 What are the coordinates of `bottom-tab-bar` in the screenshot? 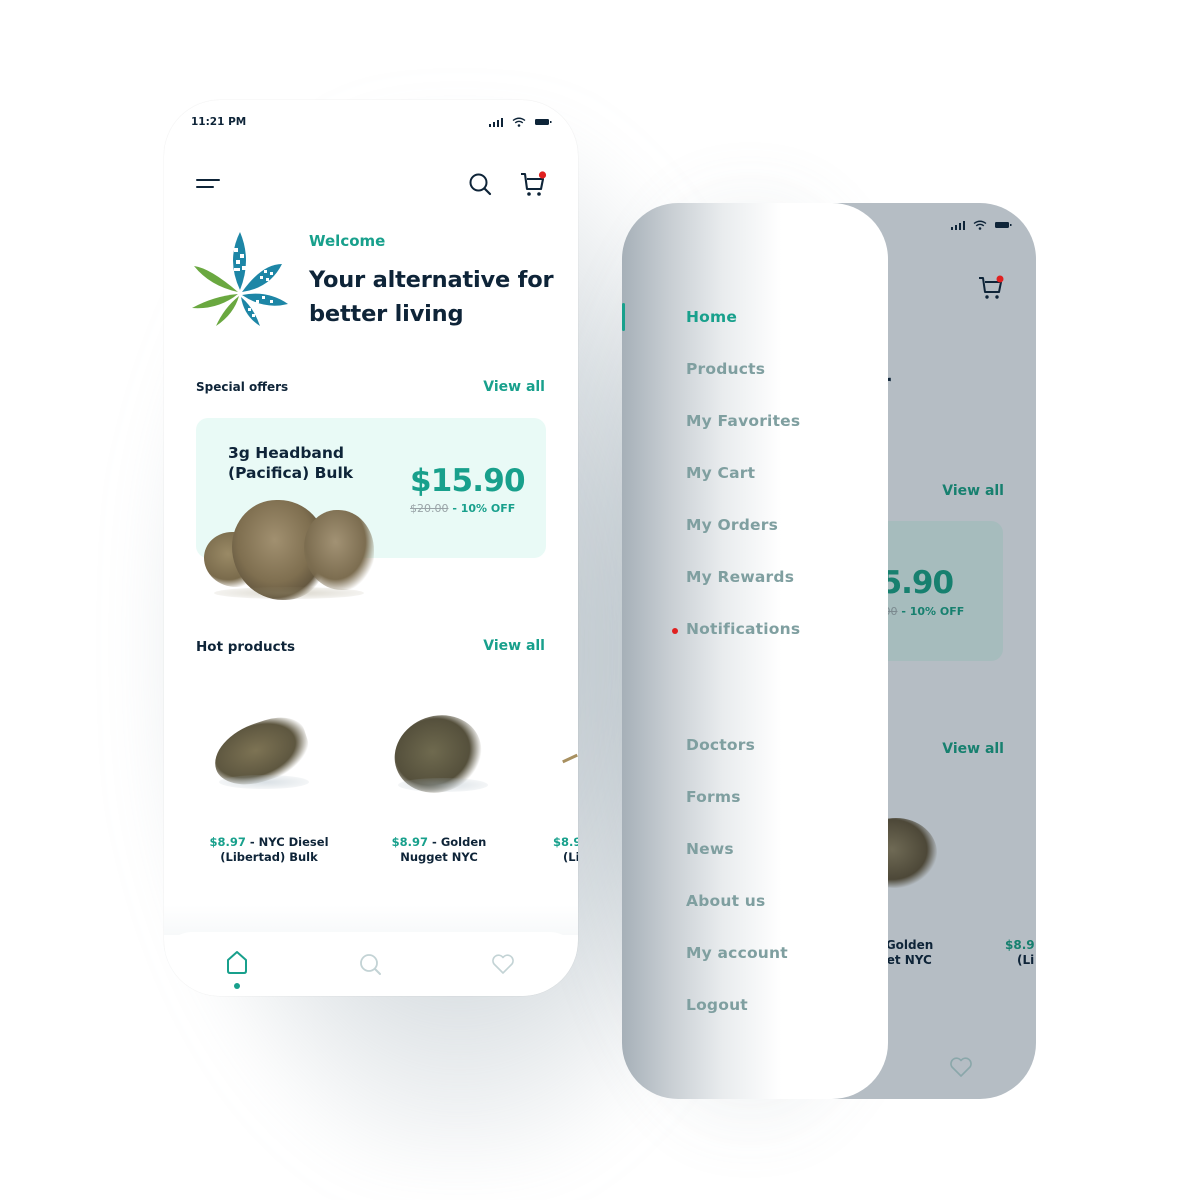 It's located at (371, 964).